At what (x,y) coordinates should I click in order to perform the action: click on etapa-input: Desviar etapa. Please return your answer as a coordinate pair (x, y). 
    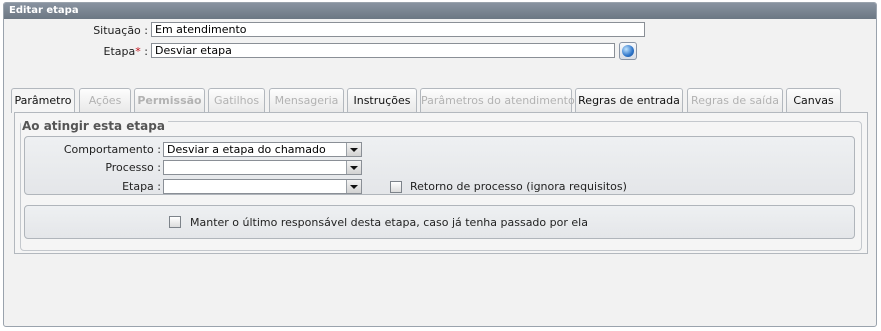
    Looking at the image, I should click on (383, 50).